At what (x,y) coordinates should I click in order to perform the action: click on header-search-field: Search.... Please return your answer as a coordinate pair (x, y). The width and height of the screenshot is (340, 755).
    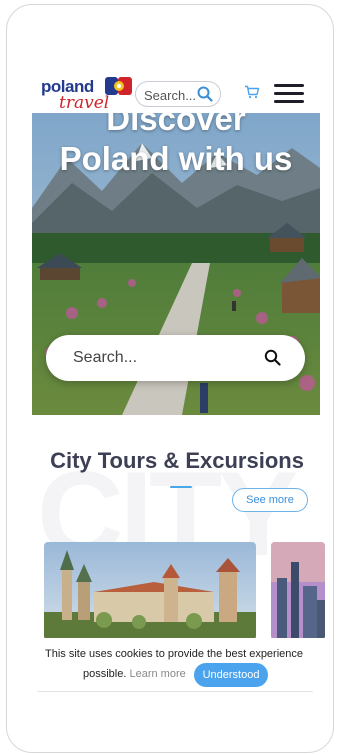
    Looking at the image, I should click on (178, 94).